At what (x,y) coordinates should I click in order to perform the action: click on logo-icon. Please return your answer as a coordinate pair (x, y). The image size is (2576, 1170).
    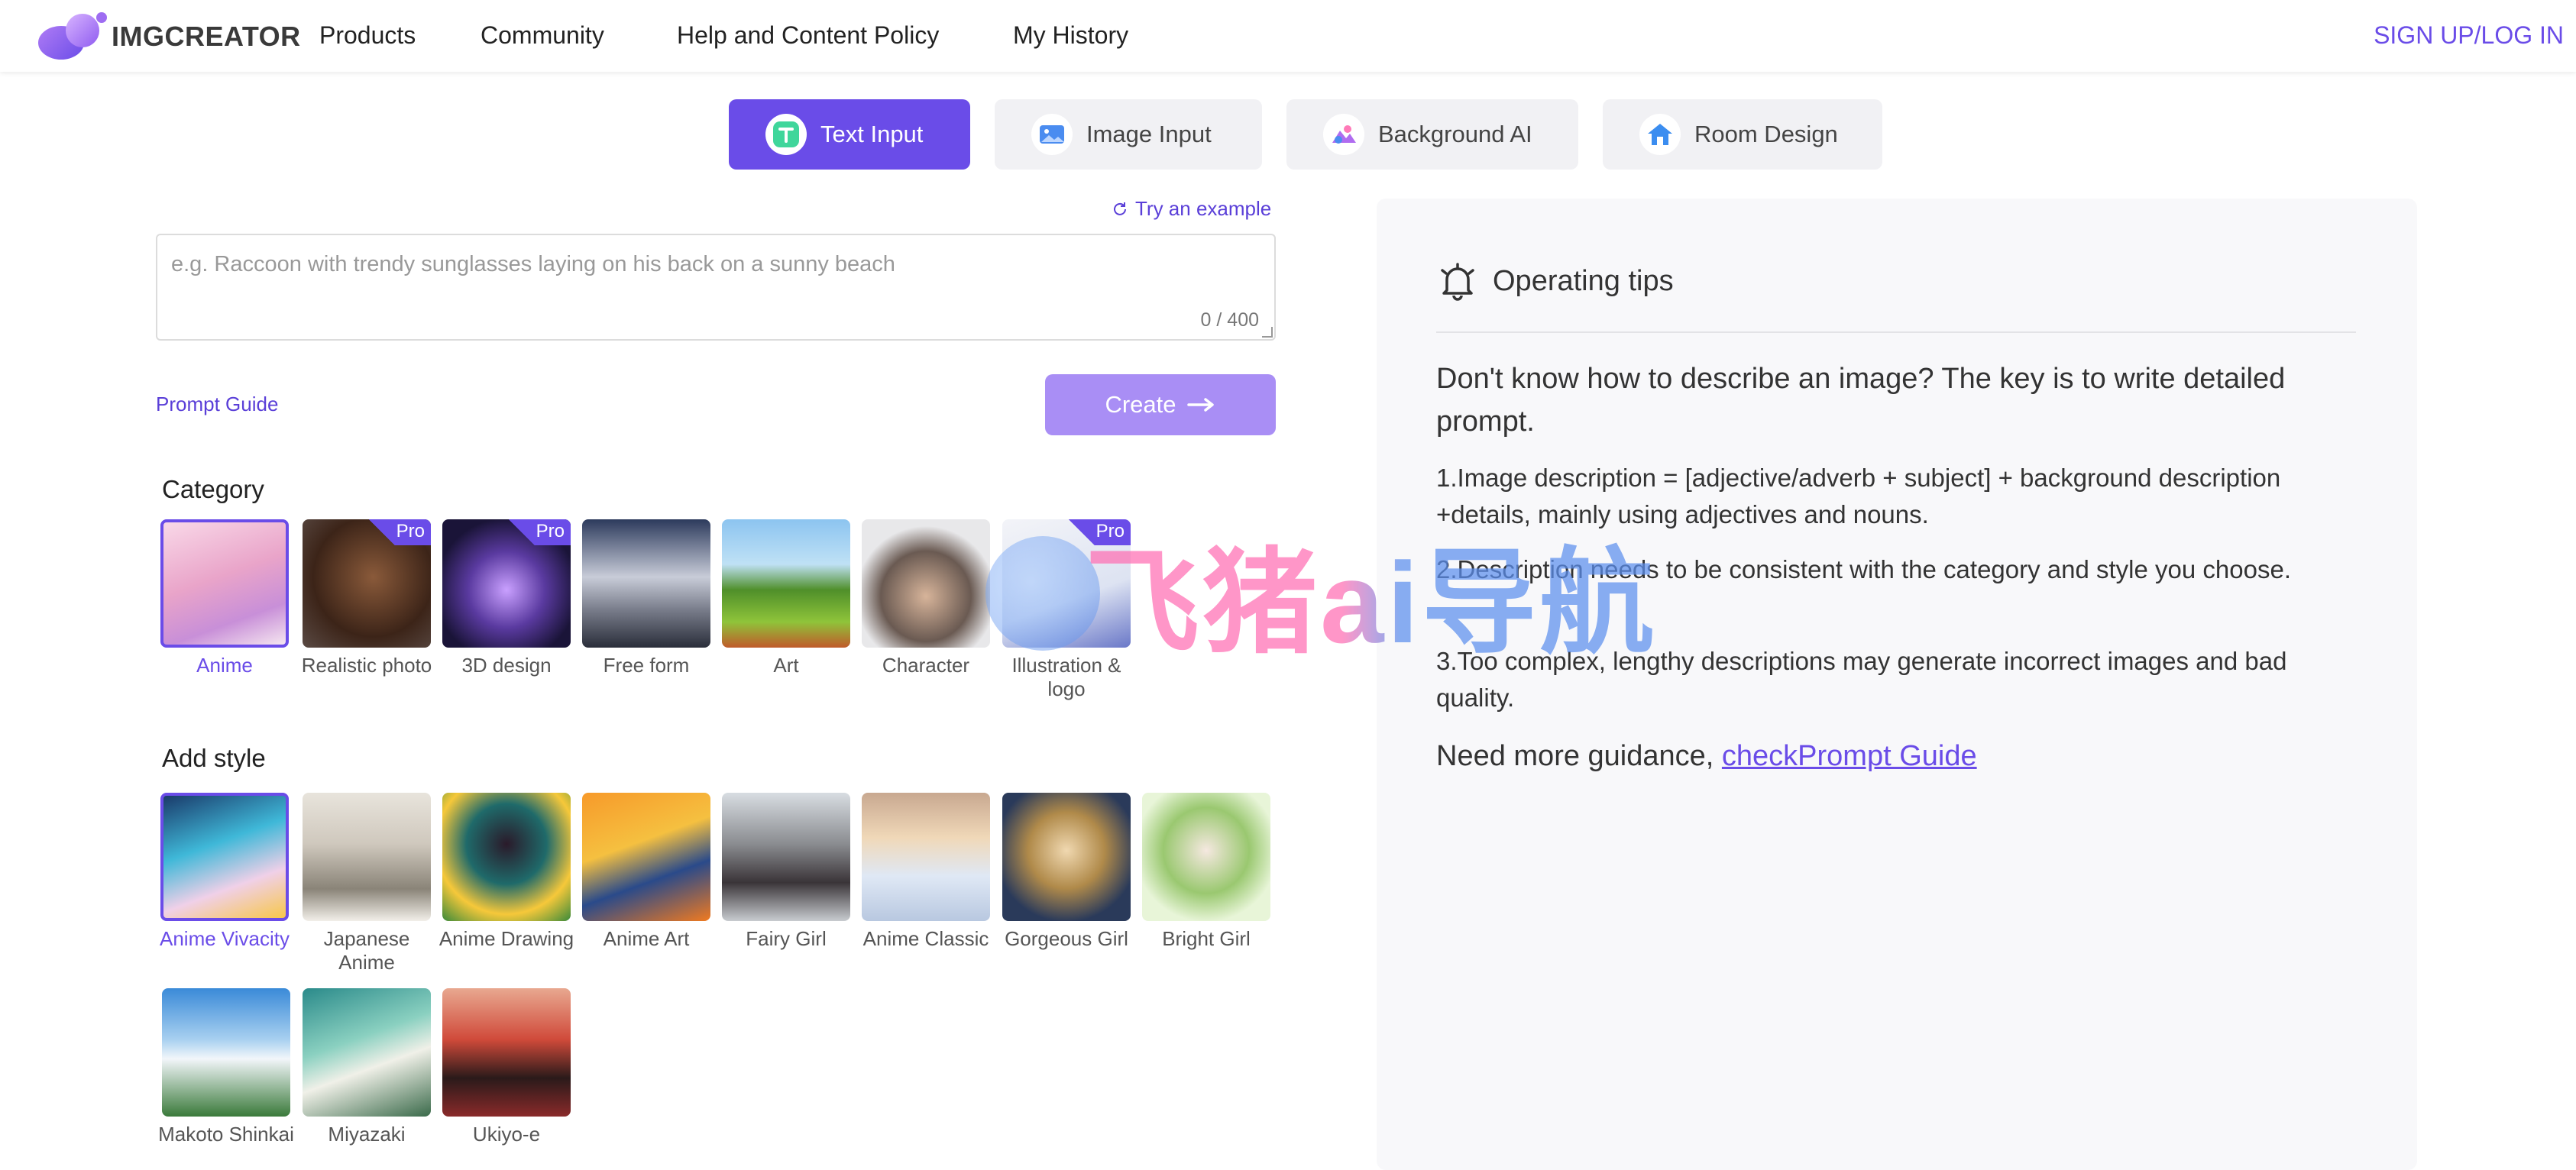
    Looking at the image, I should click on (73, 36).